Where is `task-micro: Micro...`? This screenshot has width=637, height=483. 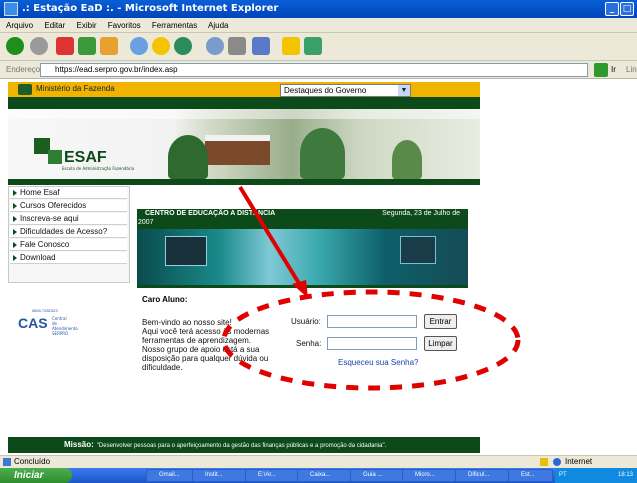
task-micro: Micro... is located at coordinates (429, 475).